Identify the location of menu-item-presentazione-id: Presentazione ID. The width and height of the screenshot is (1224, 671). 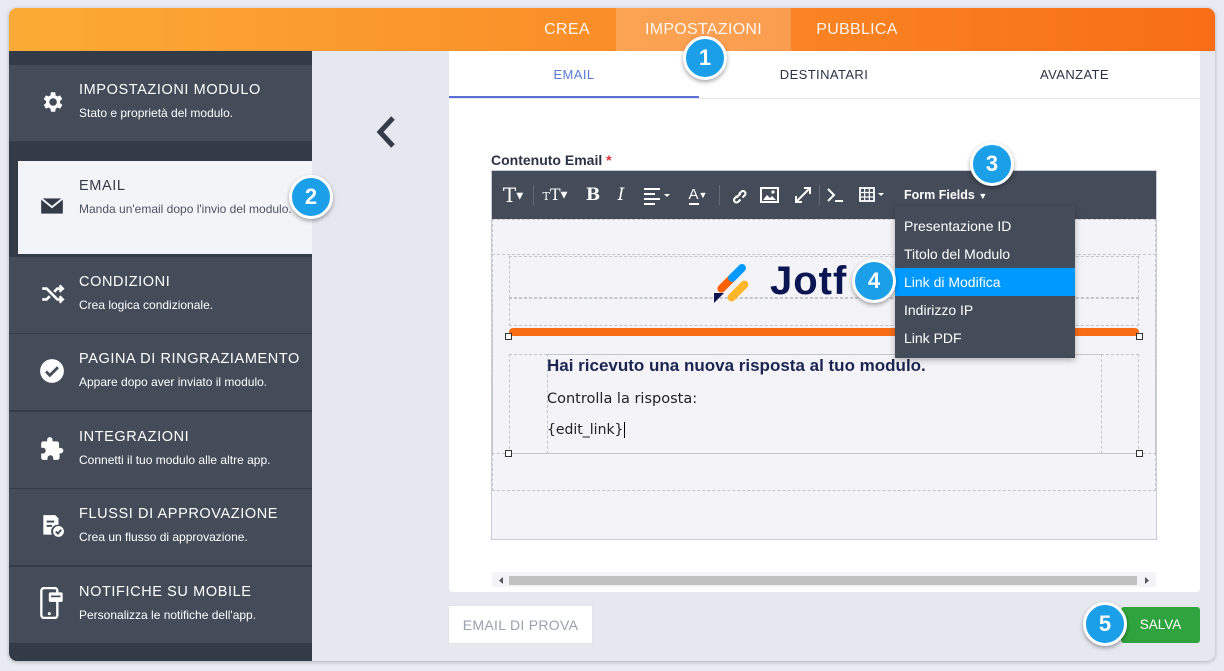
(985, 226).